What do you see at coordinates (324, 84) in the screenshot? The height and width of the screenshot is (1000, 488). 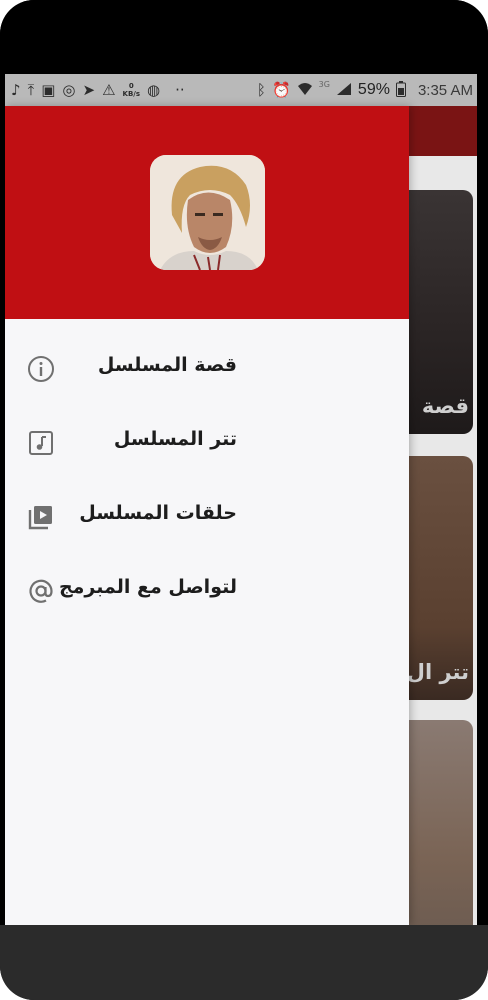 I see `network-type-label: 3G` at bounding box center [324, 84].